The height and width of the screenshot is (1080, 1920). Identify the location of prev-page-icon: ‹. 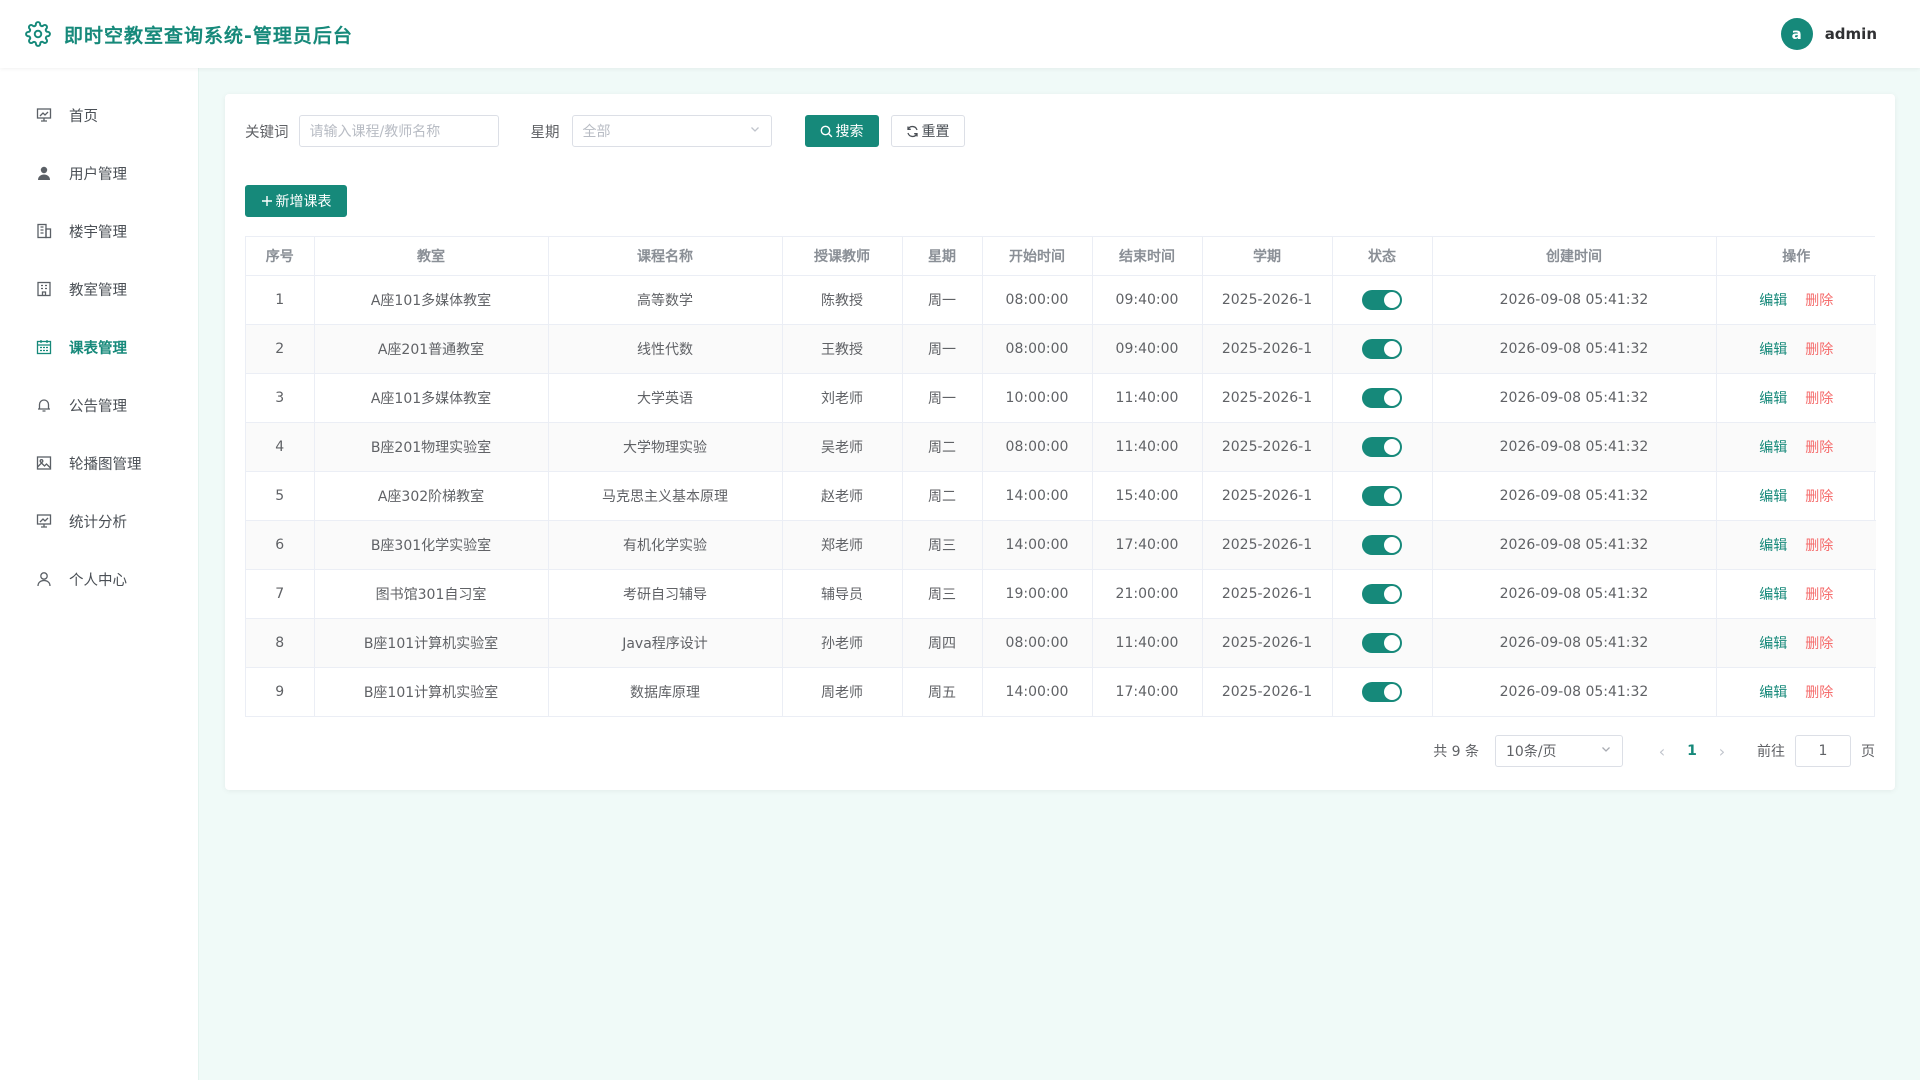
(1662, 751).